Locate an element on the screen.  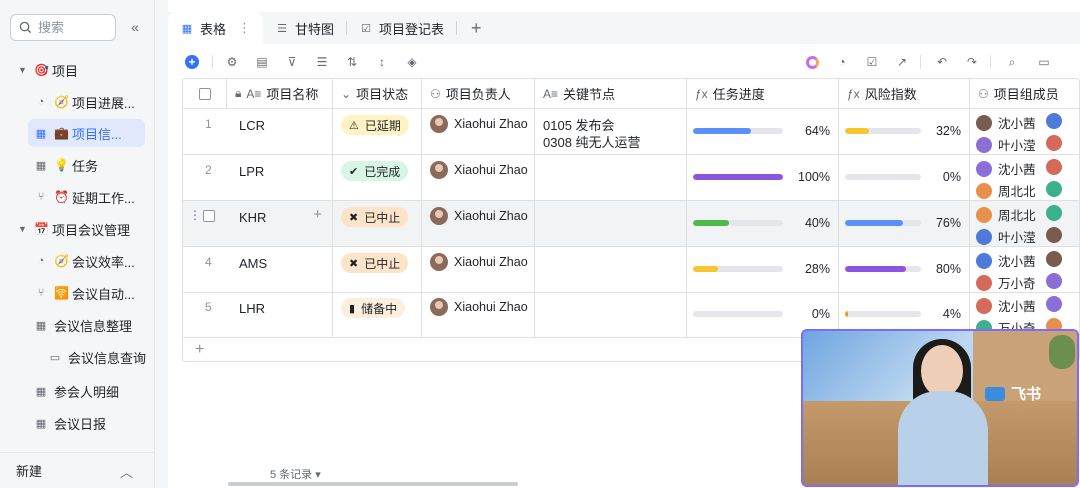
add-view-icon: + is located at coordinates (476, 28).